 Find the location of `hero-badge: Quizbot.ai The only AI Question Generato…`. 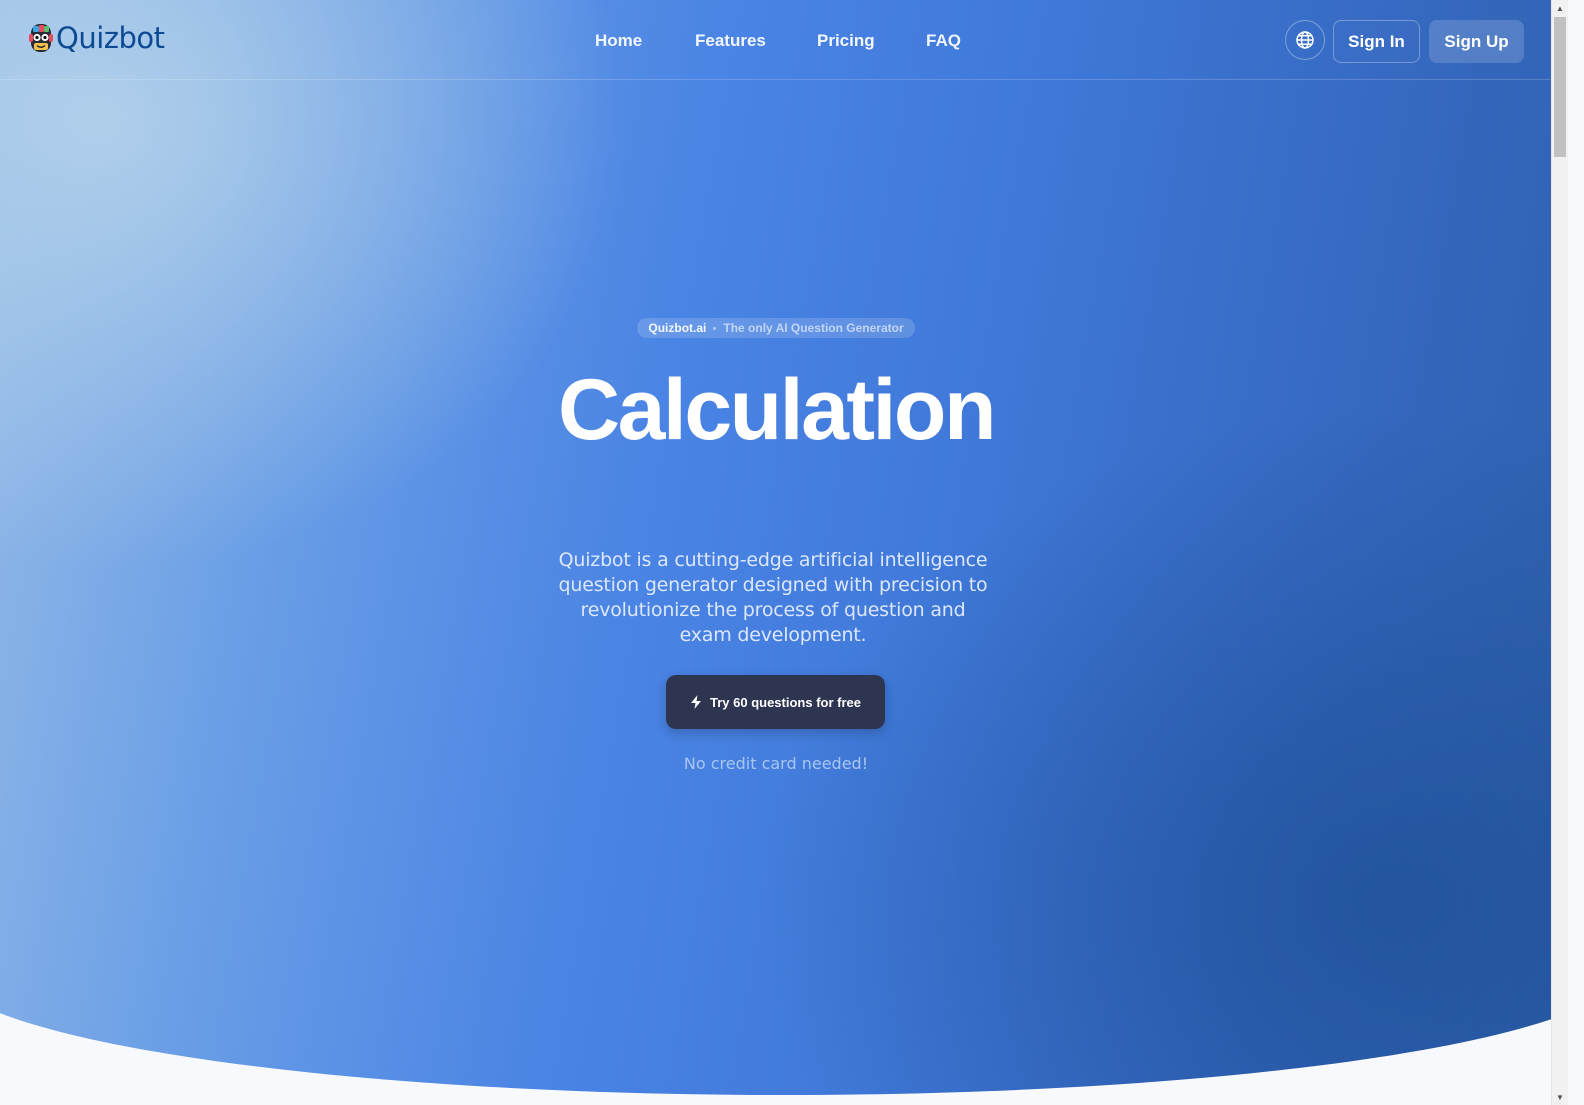

hero-badge: Quizbot.ai The only AI Question Generato… is located at coordinates (776, 328).